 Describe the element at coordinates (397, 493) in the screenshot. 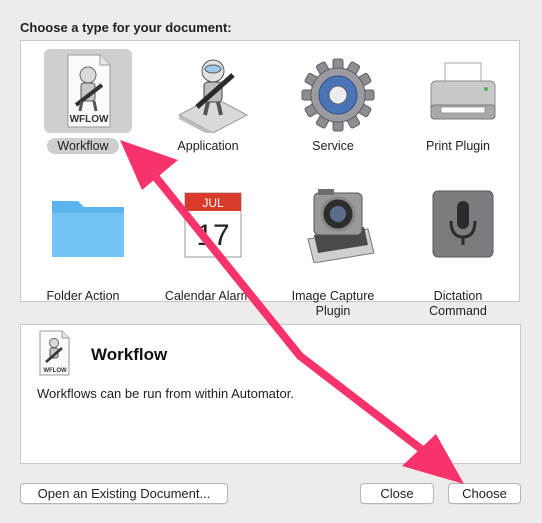

I see `close-button: Close` at that location.